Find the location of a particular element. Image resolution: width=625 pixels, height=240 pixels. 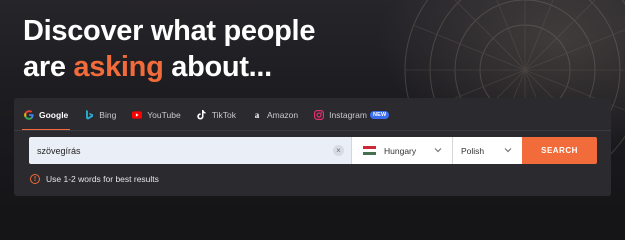

search-input-value: szövegírás is located at coordinates (59, 150).